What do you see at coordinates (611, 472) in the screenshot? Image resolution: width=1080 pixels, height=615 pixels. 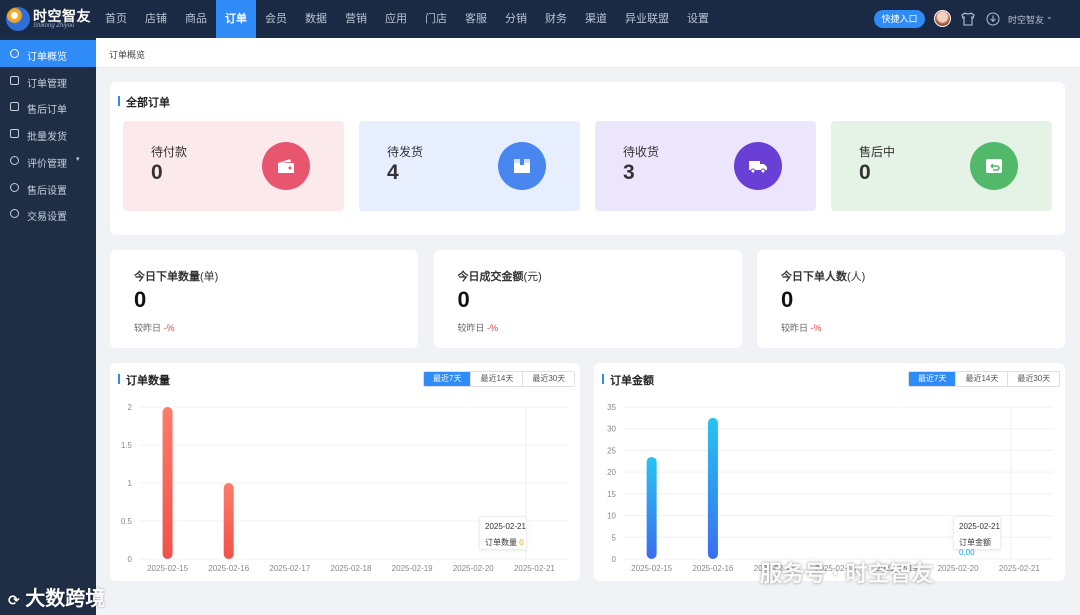 I see `y-tick-label: 20` at bounding box center [611, 472].